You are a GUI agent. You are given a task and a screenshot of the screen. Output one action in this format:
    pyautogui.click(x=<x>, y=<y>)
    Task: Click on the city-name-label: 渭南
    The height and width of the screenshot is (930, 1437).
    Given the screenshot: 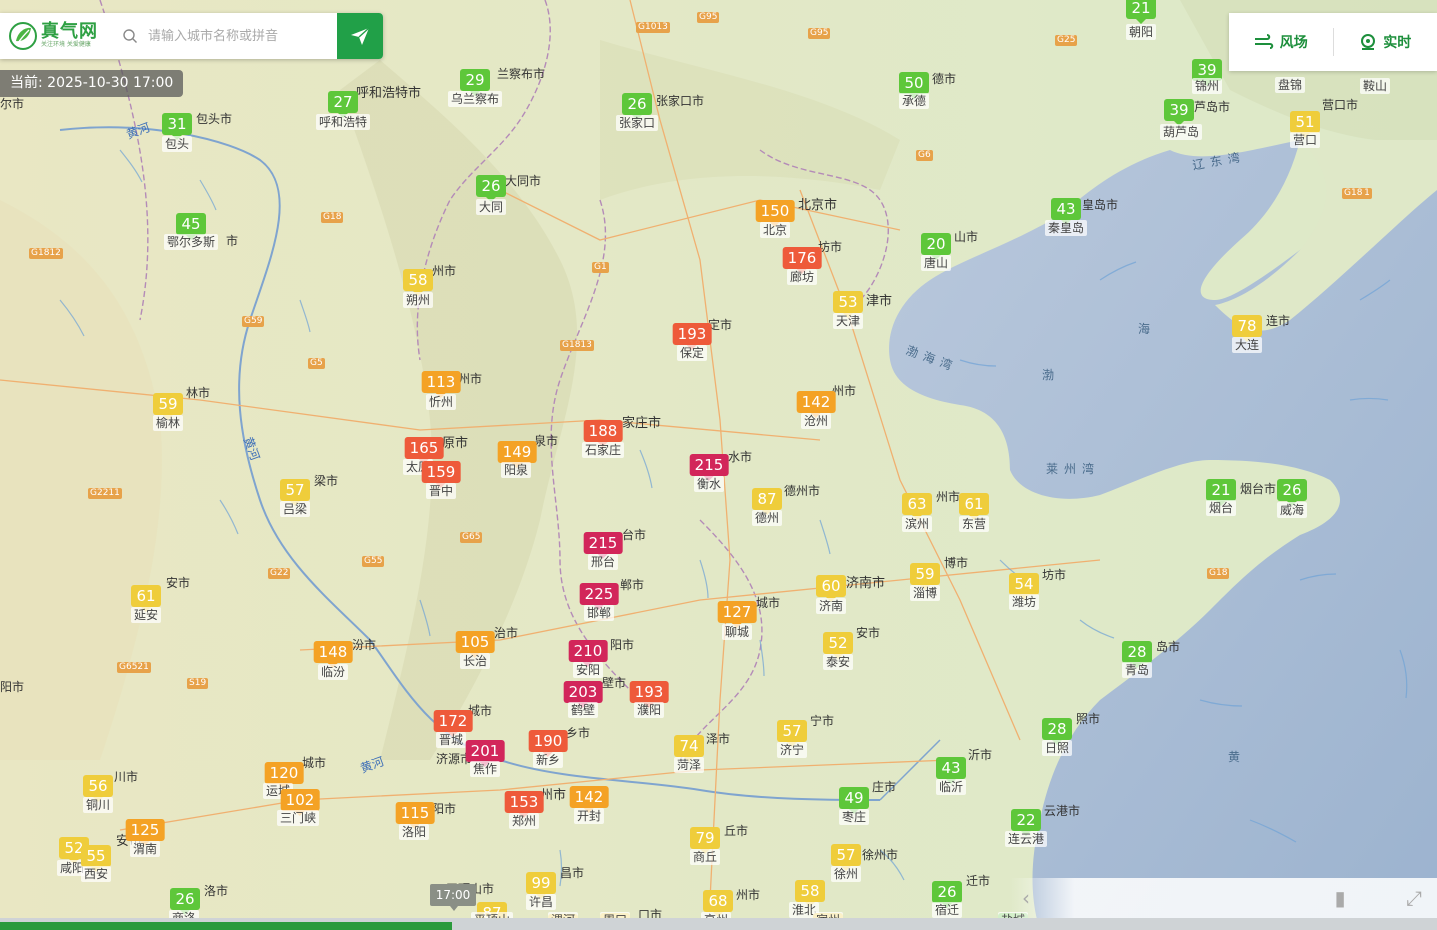 What is the action you would take?
    pyautogui.click(x=145, y=849)
    